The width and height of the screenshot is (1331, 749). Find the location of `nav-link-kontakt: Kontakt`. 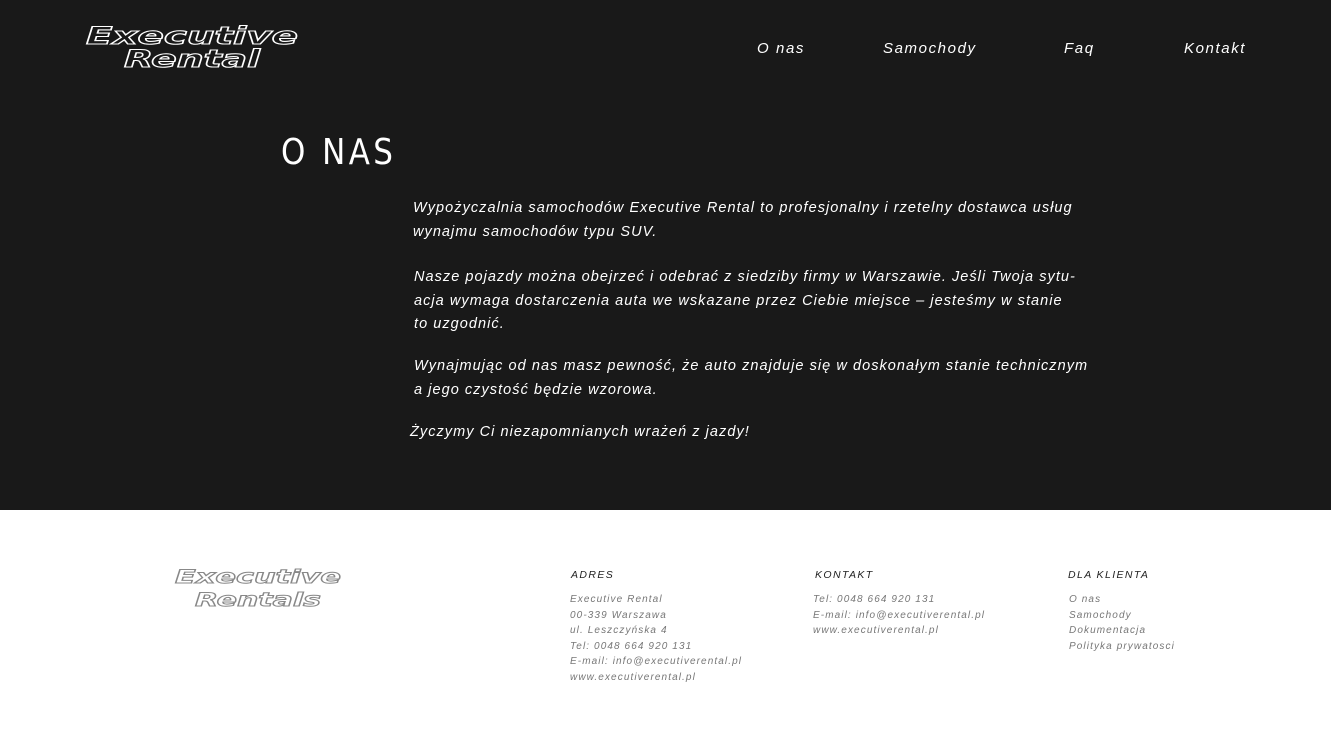

nav-link-kontakt: Kontakt is located at coordinates (1215, 48).